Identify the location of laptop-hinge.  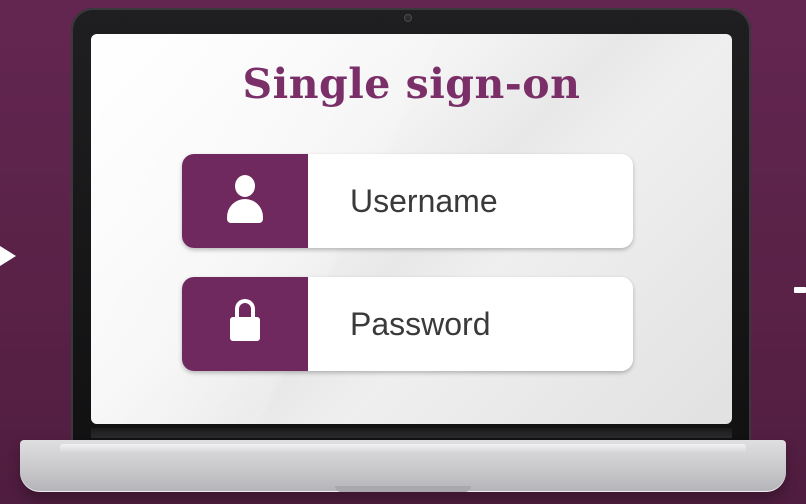
(411, 433).